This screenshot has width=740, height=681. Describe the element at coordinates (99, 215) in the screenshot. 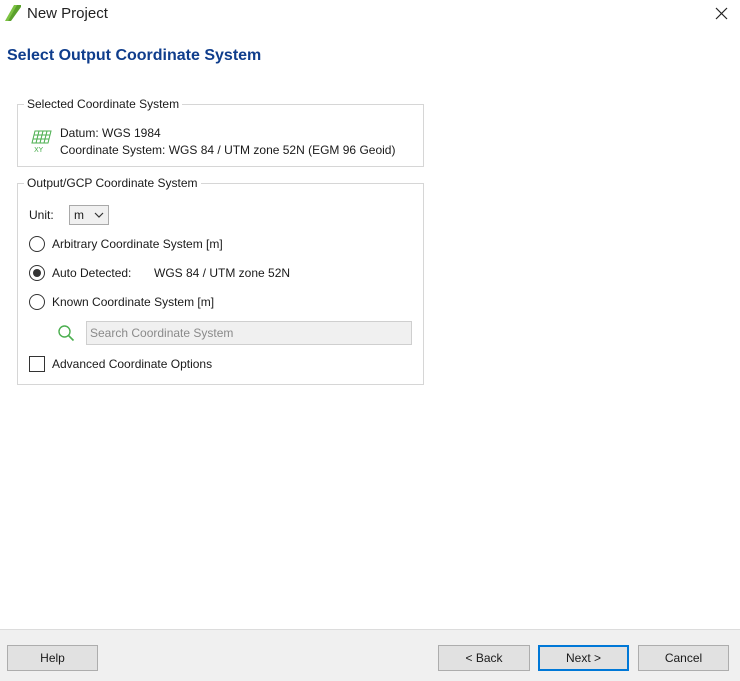

I see `chevron-down-icon` at that location.